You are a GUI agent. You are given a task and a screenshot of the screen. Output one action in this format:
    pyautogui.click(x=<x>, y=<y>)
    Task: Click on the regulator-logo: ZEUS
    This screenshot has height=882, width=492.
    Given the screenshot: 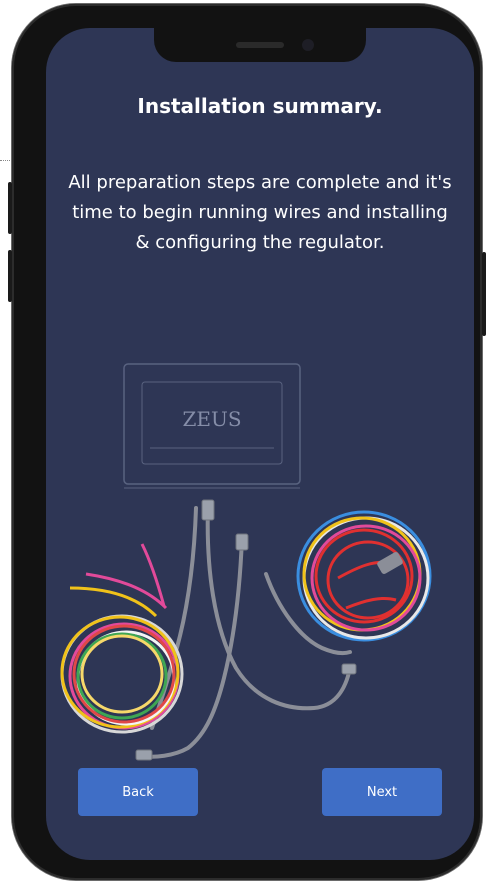 What is the action you would take?
    pyautogui.click(x=211, y=419)
    